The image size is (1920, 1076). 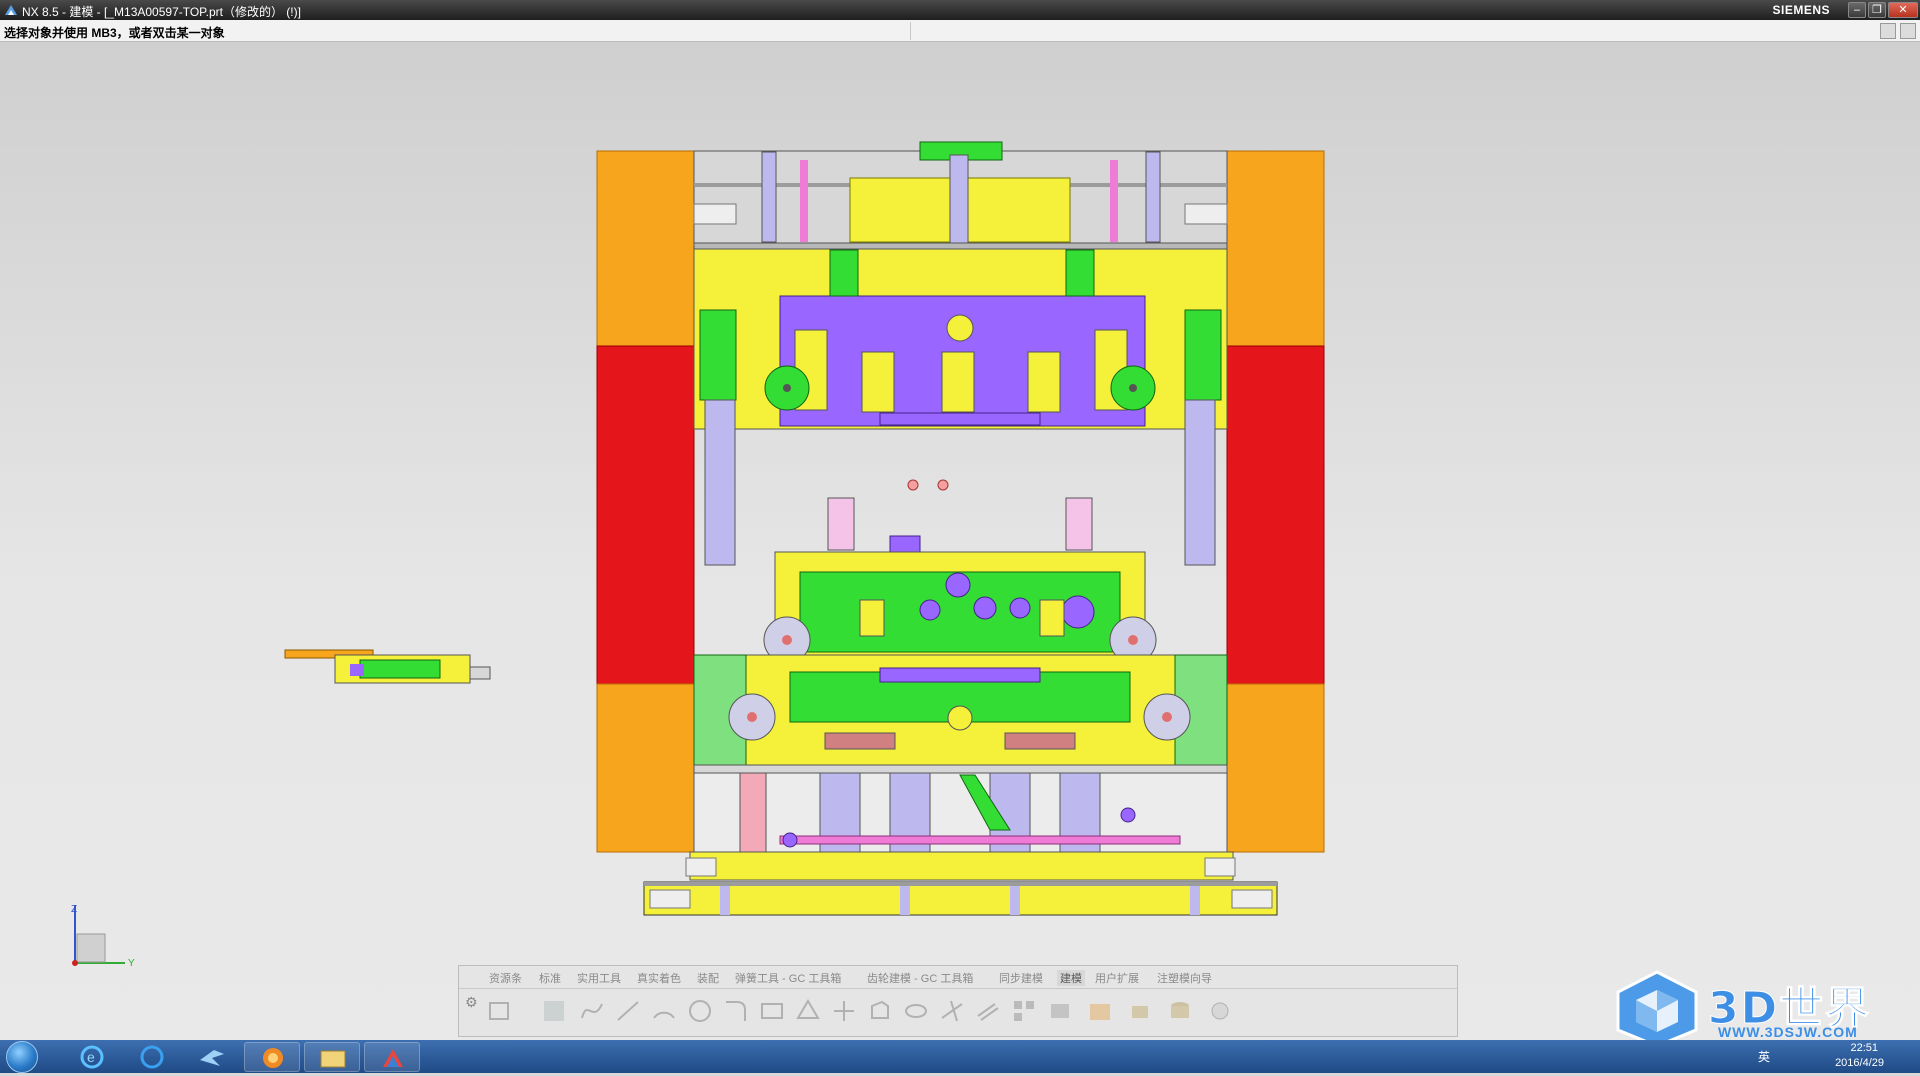 I want to click on sketch-icon, so click(x=500, y=1011).